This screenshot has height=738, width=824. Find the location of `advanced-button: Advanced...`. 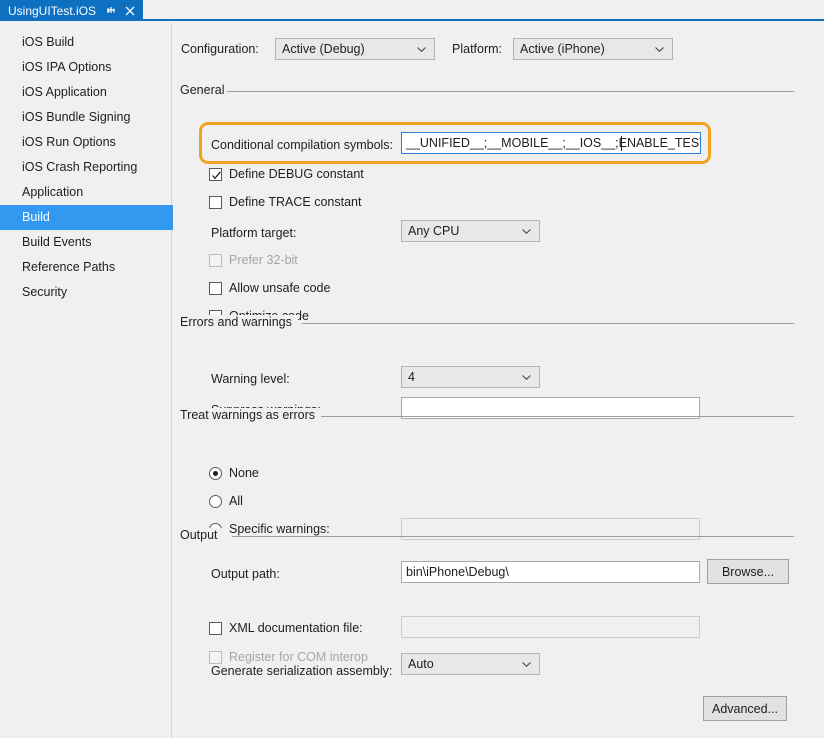

advanced-button: Advanced... is located at coordinates (745, 708).